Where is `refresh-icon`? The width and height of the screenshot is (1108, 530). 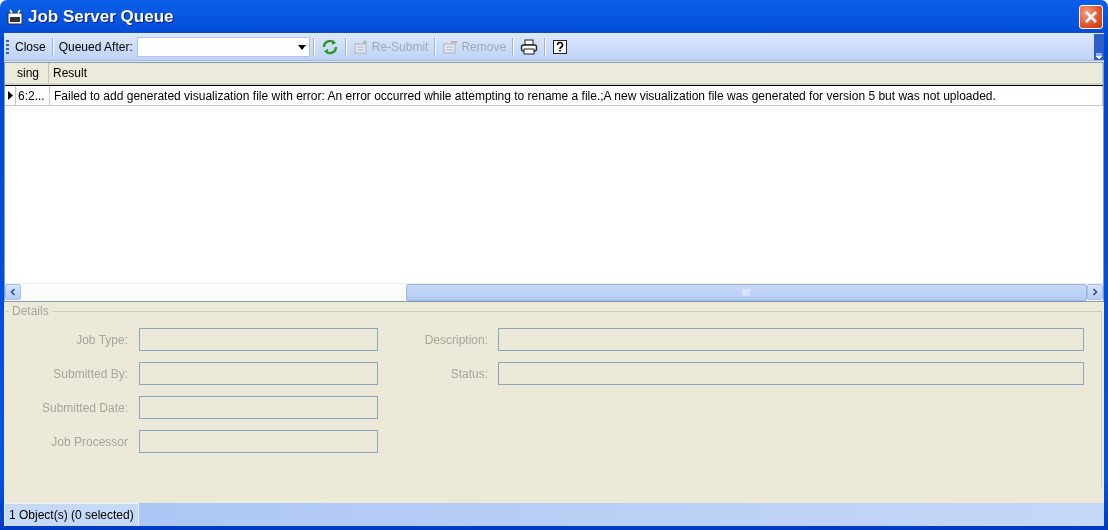 refresh-icon is located at coordinates (329, 47).